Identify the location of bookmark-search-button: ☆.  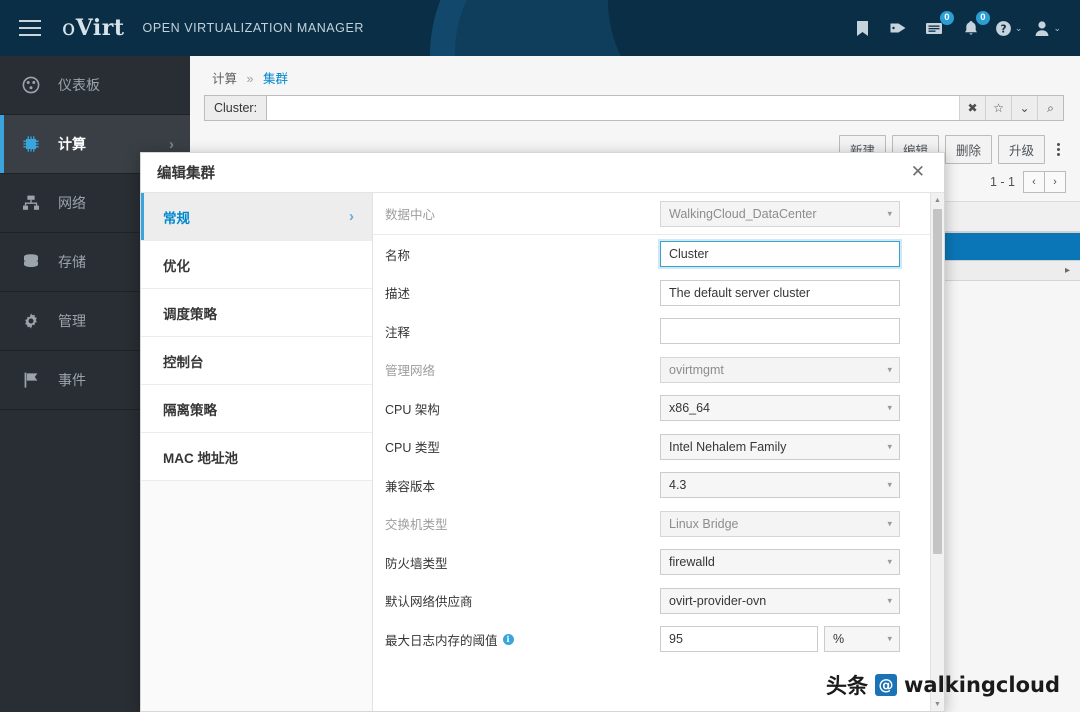
(998, 108).